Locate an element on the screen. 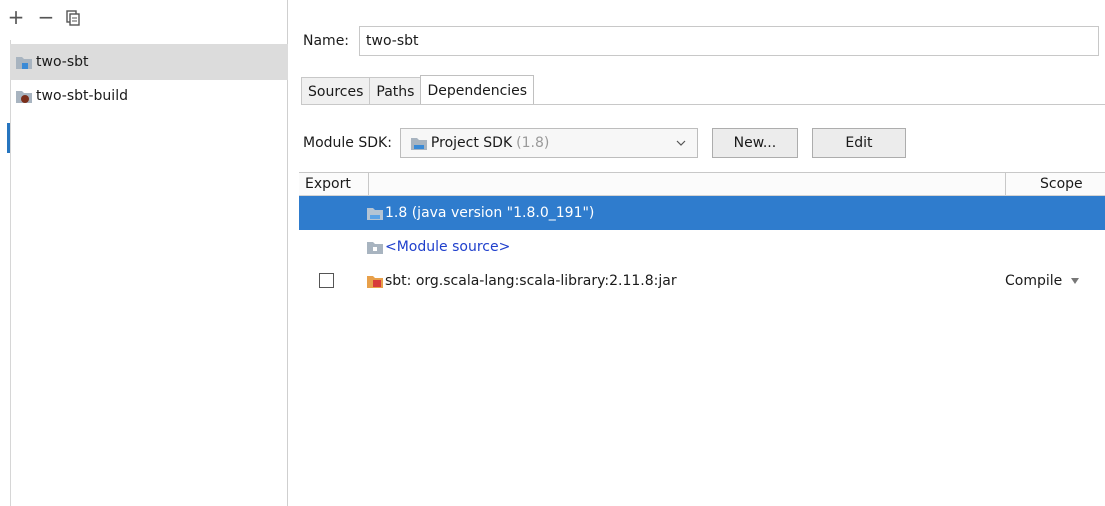 The height and width of the screenshot is (506, 1105). sbt-module-icon is located at coordinates (24, 97).